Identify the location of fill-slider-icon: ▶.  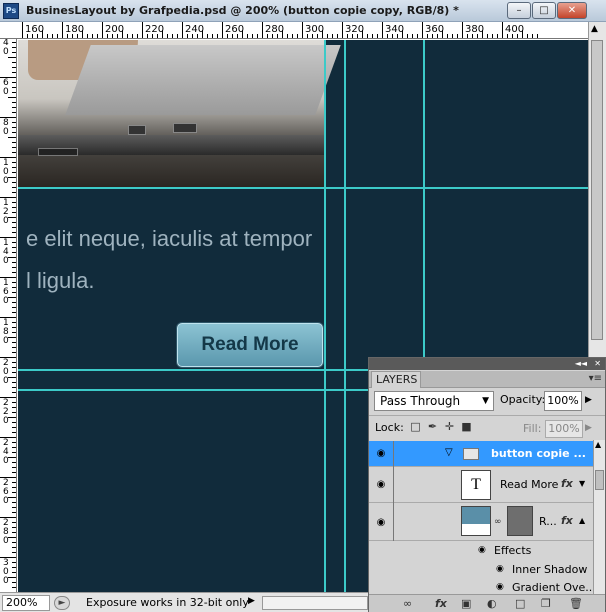
(588, 428).